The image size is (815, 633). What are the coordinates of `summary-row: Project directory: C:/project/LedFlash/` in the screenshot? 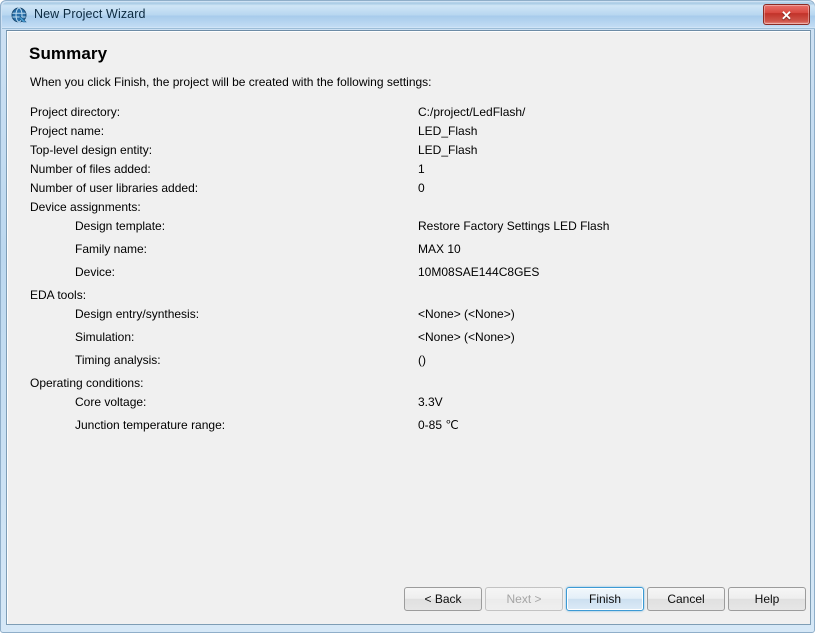 It's located at (408, 114).